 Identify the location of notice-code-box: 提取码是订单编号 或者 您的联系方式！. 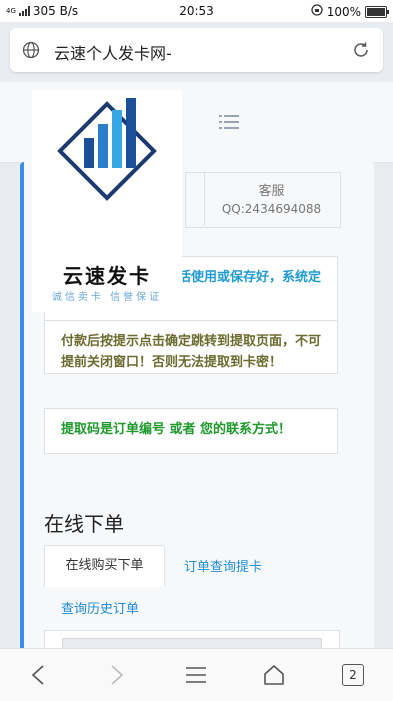
(191, 431).